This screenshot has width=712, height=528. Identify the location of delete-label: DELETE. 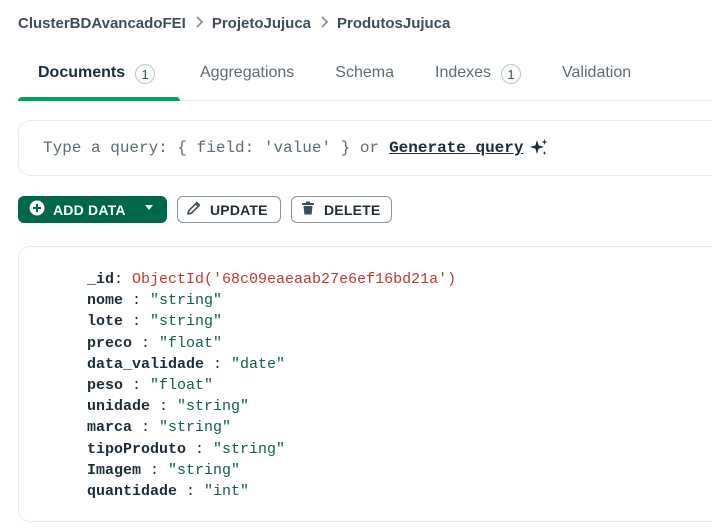
(352, 209).